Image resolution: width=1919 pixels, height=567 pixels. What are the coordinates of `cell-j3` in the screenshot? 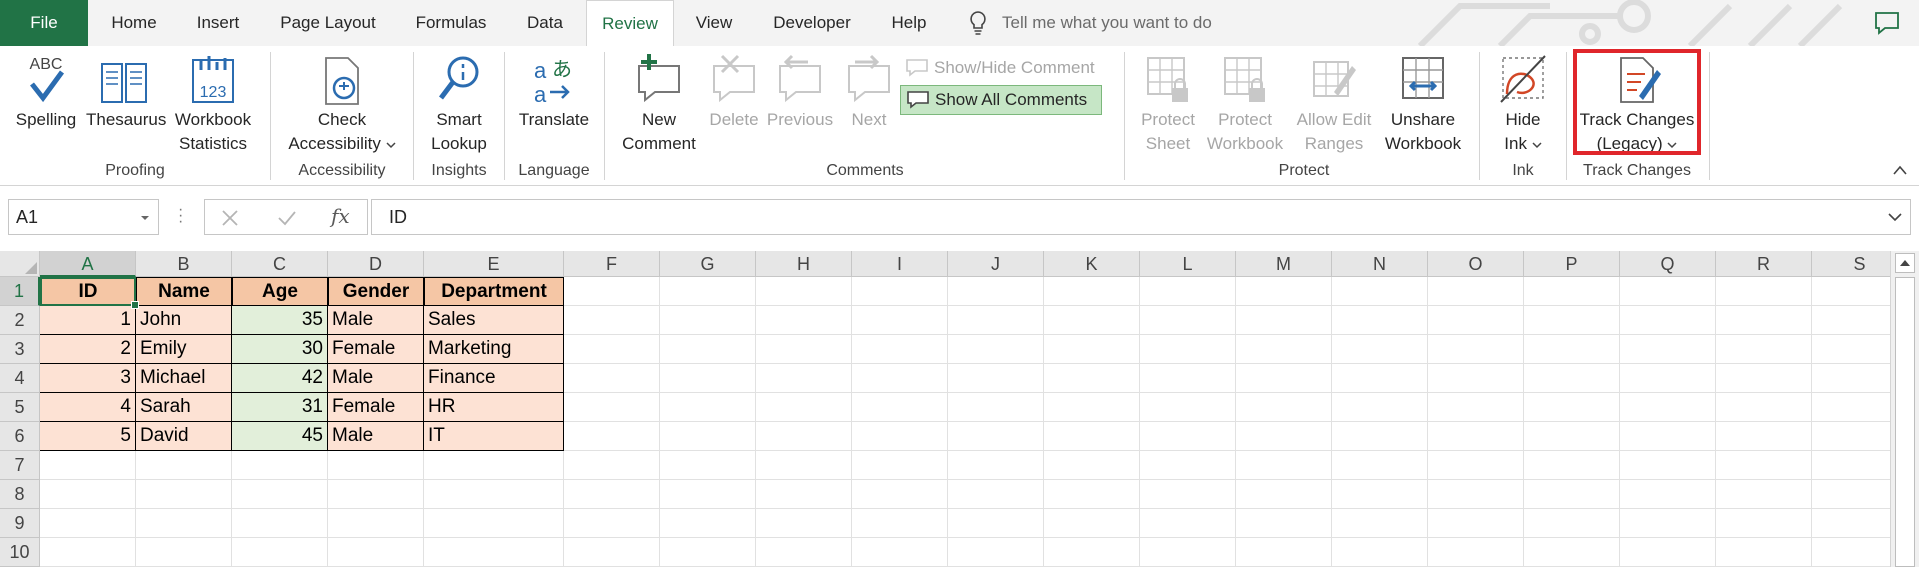 It's located at (996, 349).